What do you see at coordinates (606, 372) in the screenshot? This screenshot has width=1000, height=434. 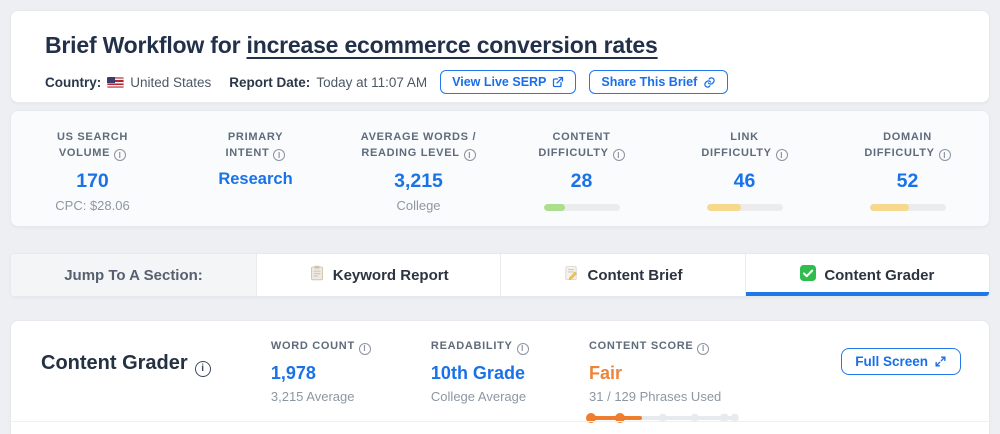 I see `content-score-value: Fair` at bounding box center [606, 372].